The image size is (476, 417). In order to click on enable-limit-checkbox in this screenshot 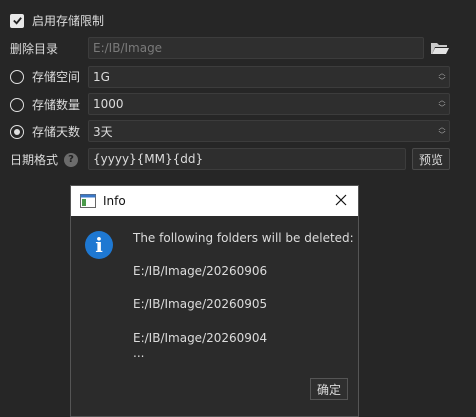, I will do `click(17, 20)`.